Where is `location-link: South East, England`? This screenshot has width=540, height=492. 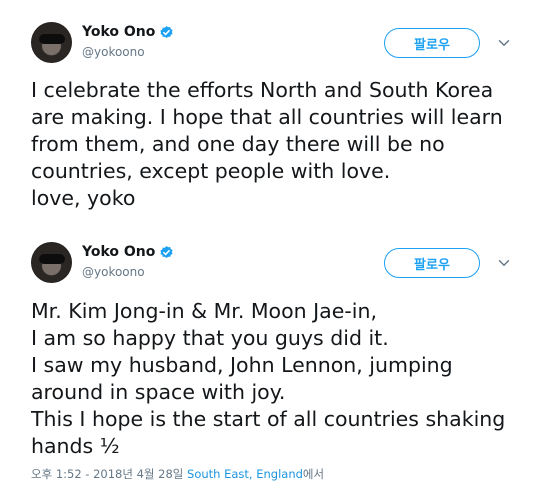
location-link: South East, England is located at coordinates (245, 474).